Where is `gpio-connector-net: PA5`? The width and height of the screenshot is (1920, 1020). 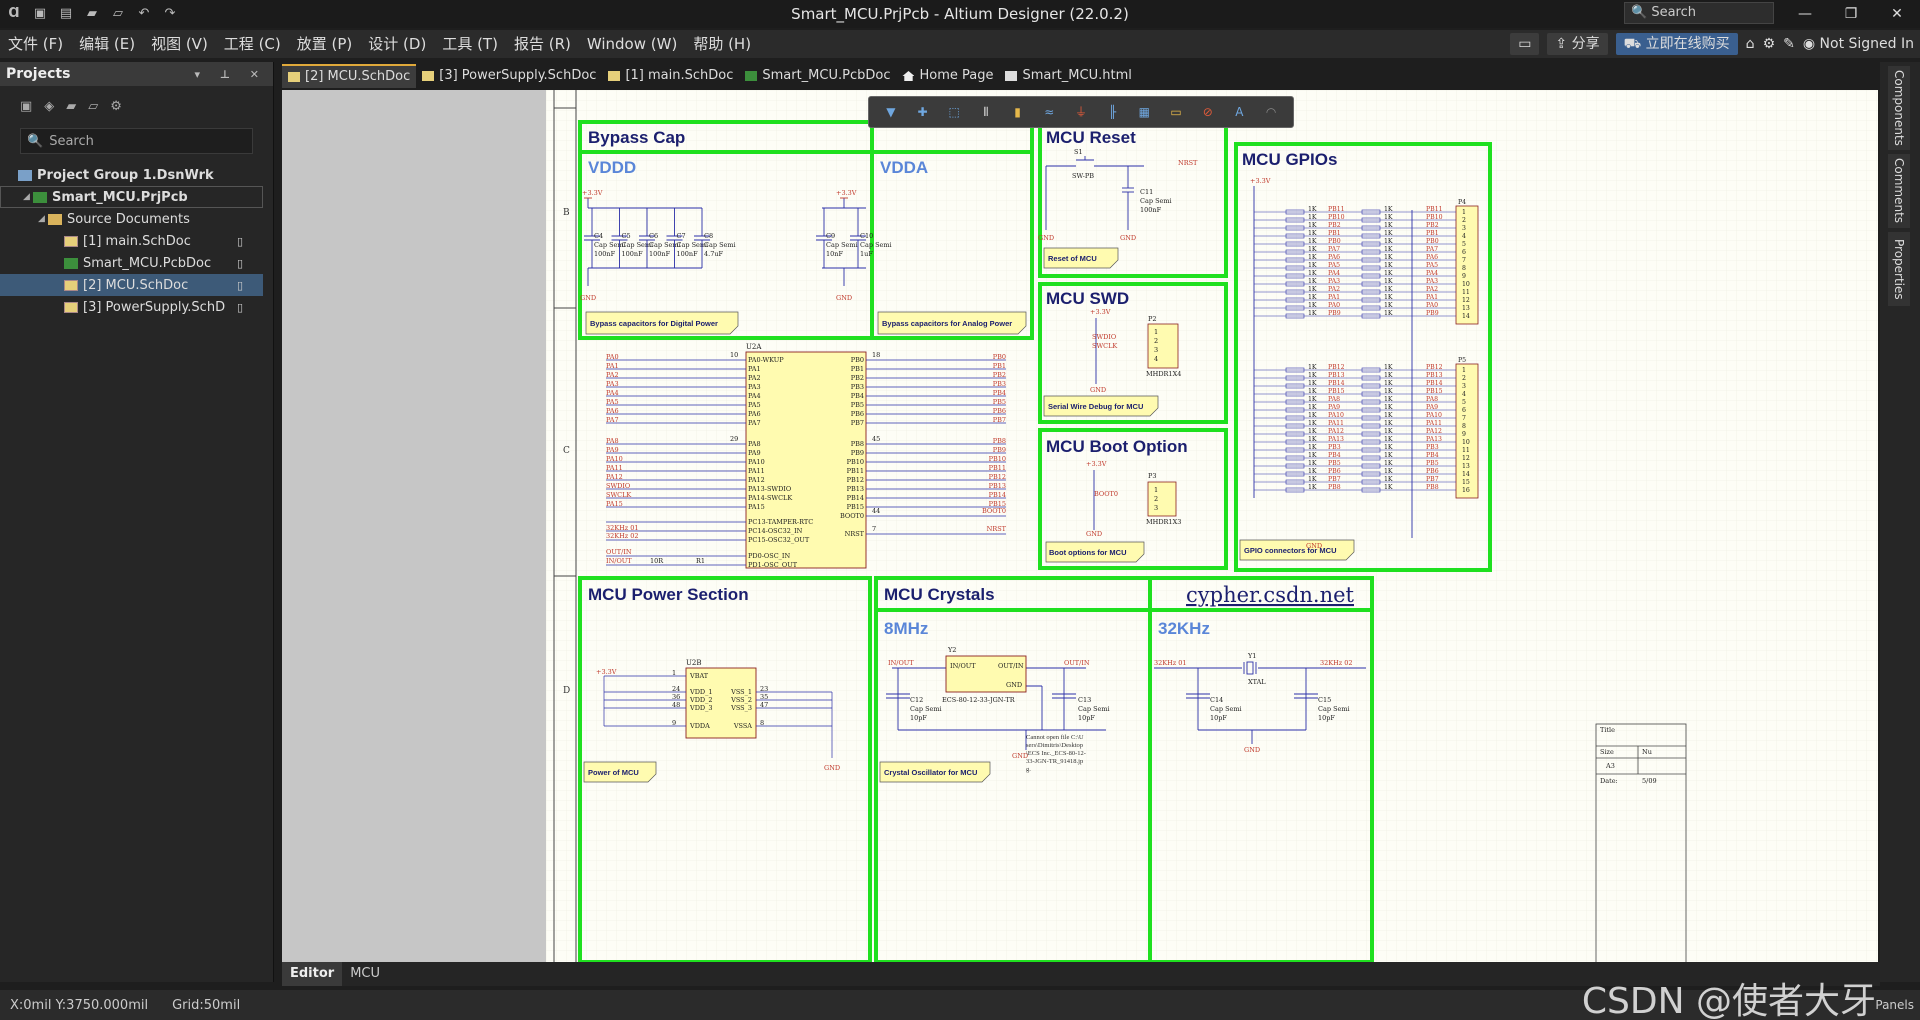 gpio-connector-net: PA5 is located at coordinates (1432, 265).